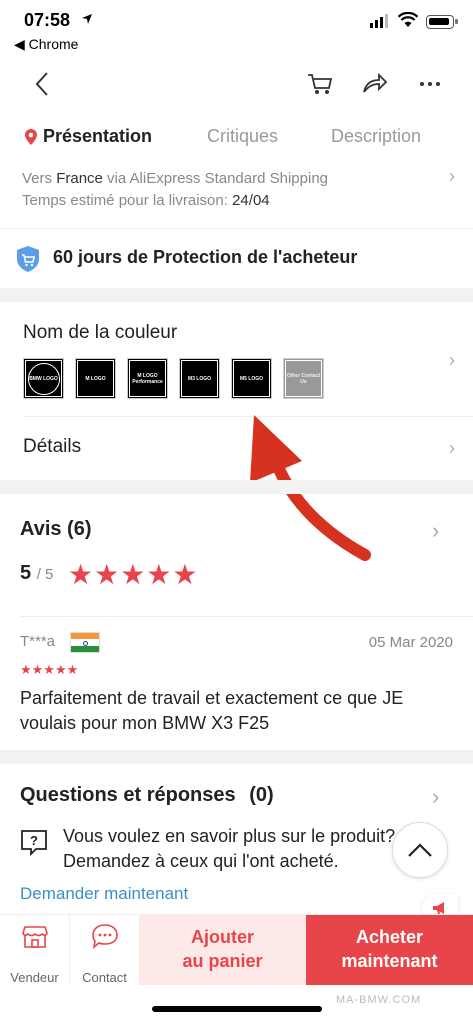 The image size is (473, 1024). I want to click on review-author: T***a, so click(38, 641).